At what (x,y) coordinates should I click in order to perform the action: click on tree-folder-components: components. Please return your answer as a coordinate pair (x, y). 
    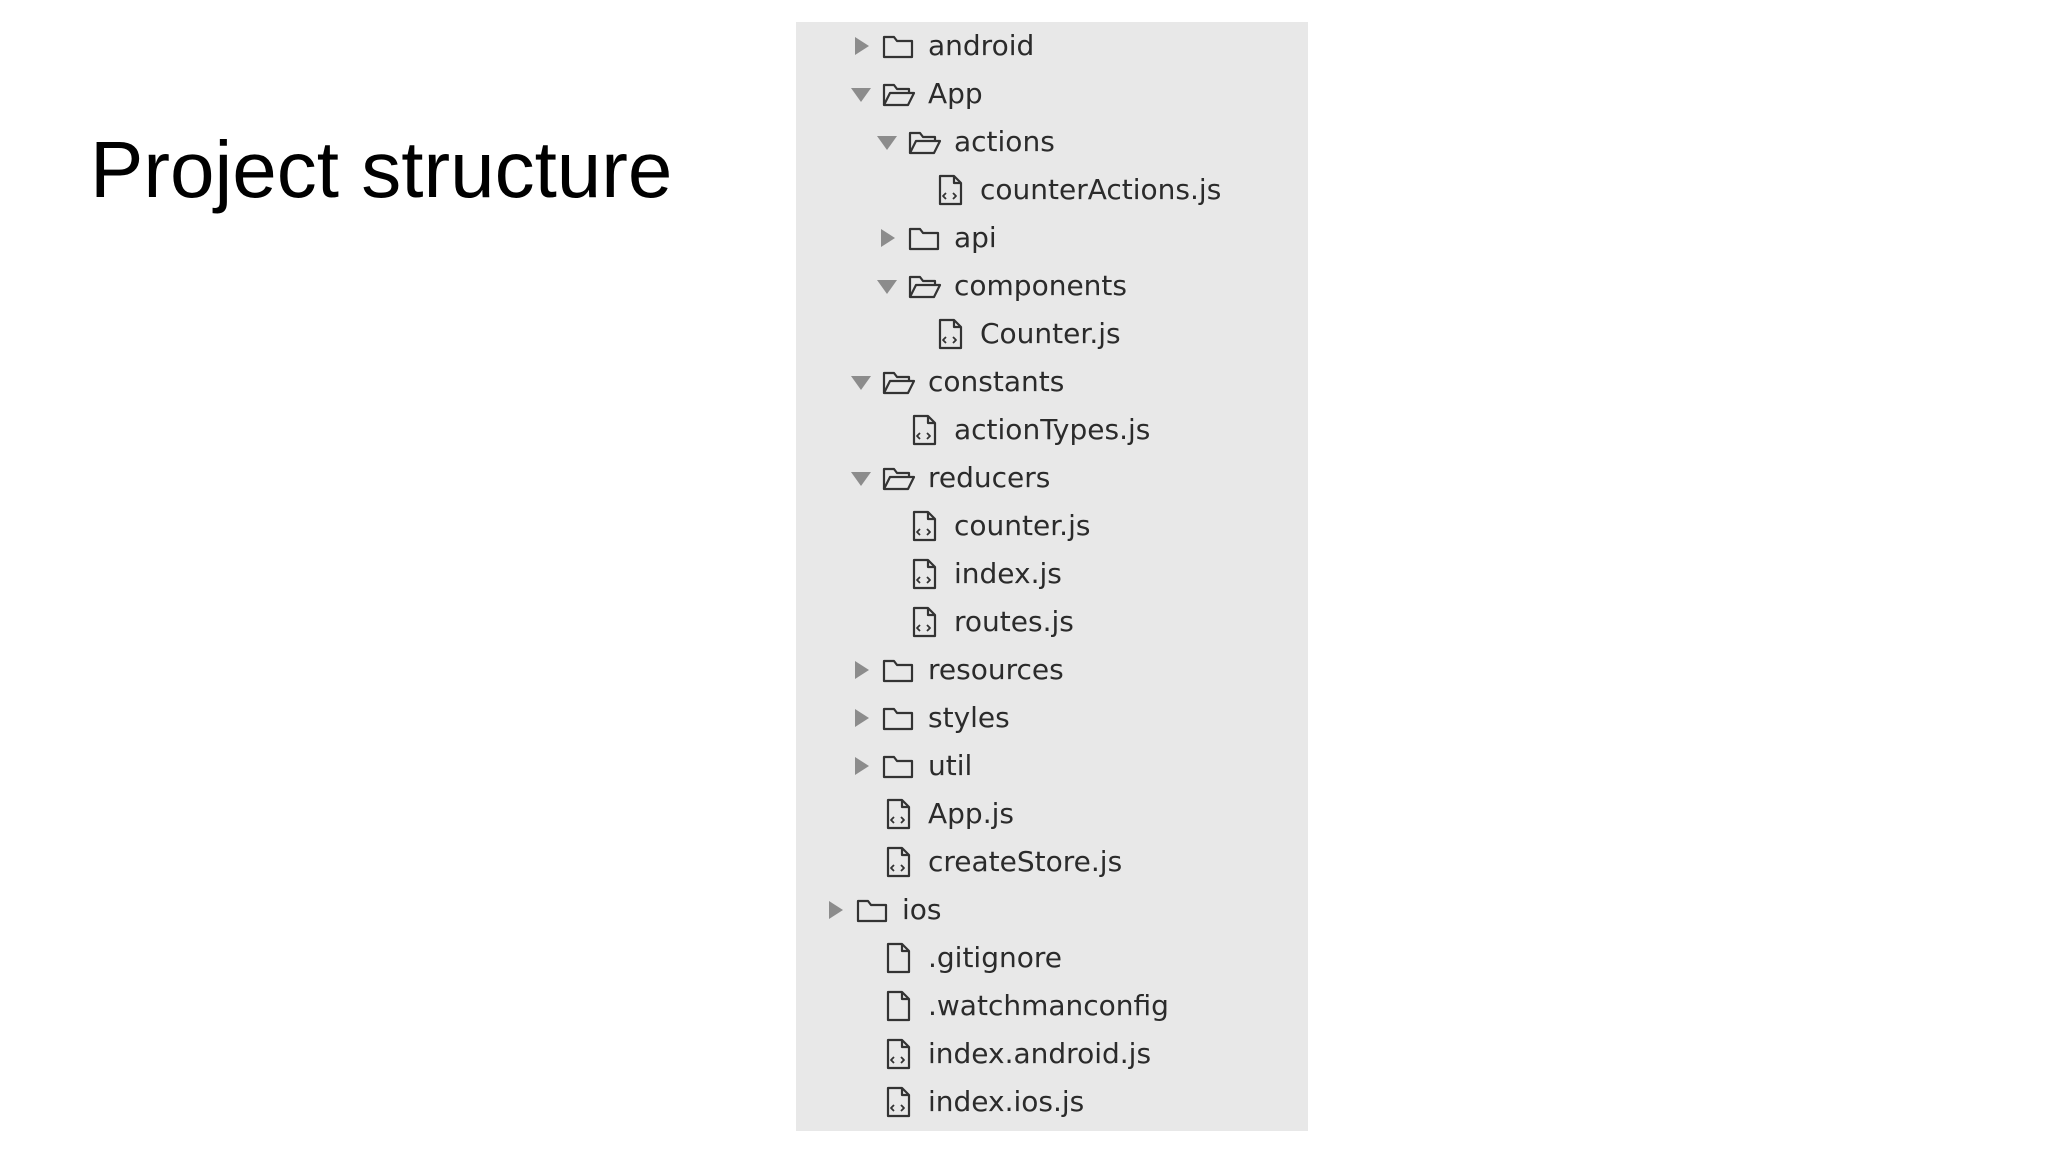
    Looking at the image, I should click on (999, 286).